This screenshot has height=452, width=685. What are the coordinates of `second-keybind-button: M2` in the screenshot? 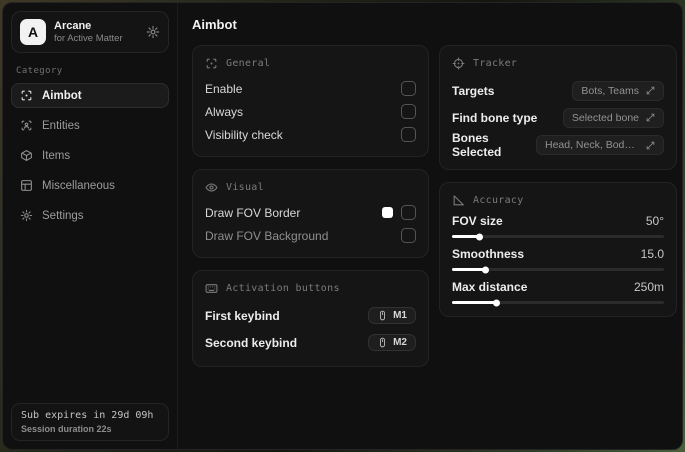 It's located at (392, 342).